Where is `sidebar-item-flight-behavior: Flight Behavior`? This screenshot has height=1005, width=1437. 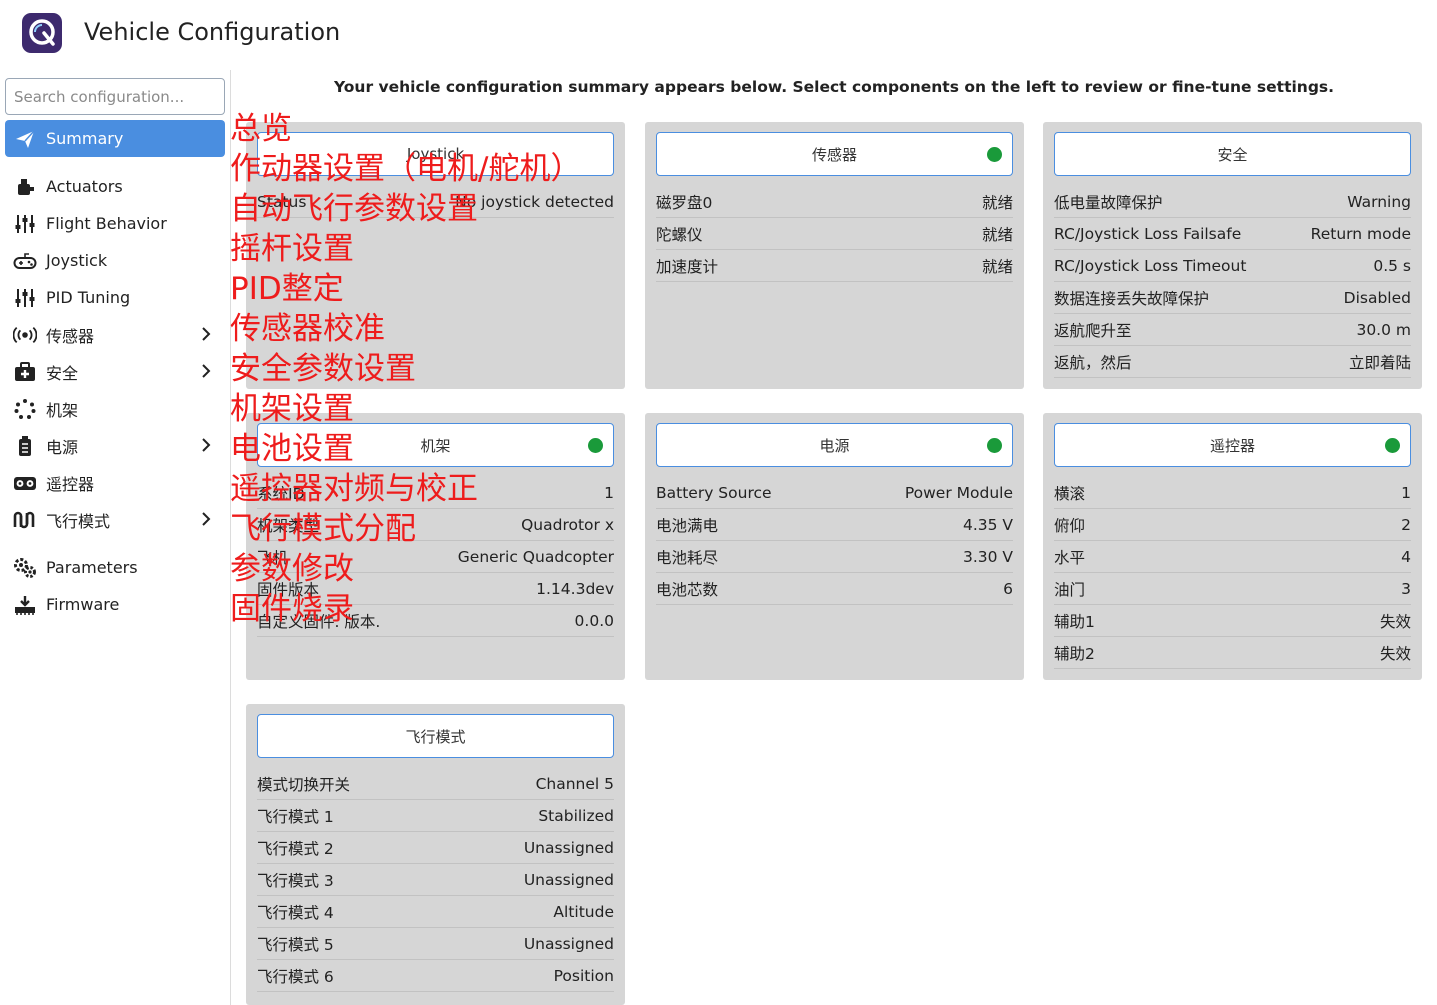 sidebar-item-flight-behavior: Flight Behavior is located at coordinates (115, 223).